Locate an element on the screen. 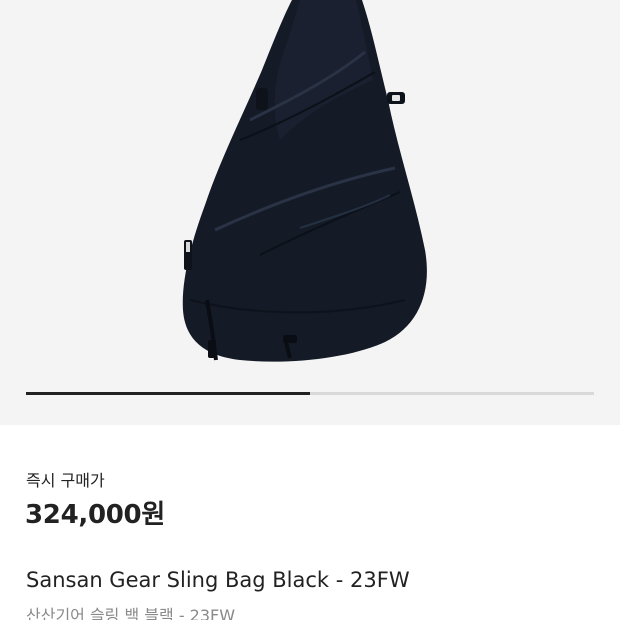  product-name-korean: 산산기어 슬링 백 블랙 - 23FW is located at coordinates (131, 613).